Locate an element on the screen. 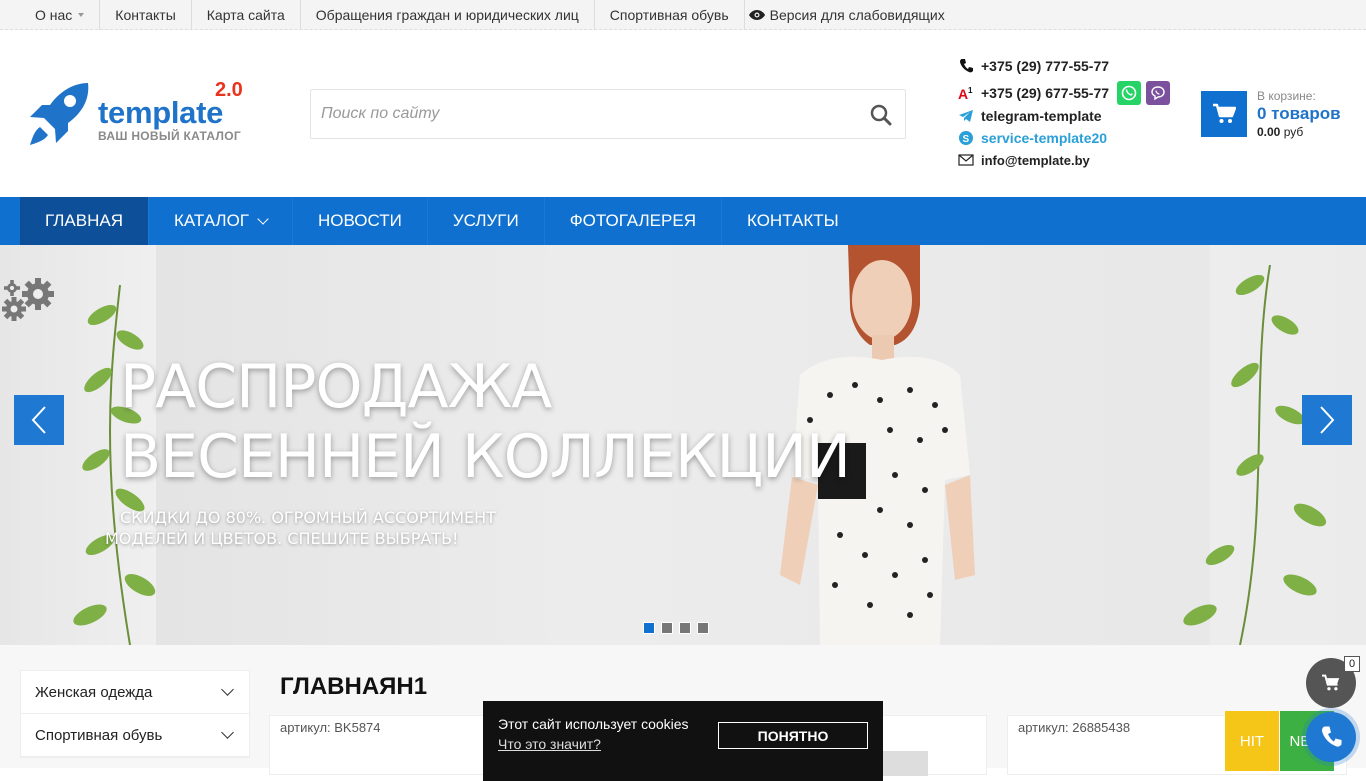 The image size is (1366, 781). logo-tagline: ВАШ НОВЫЙ КАТАЛОГ is located at coordinates (169, 136).